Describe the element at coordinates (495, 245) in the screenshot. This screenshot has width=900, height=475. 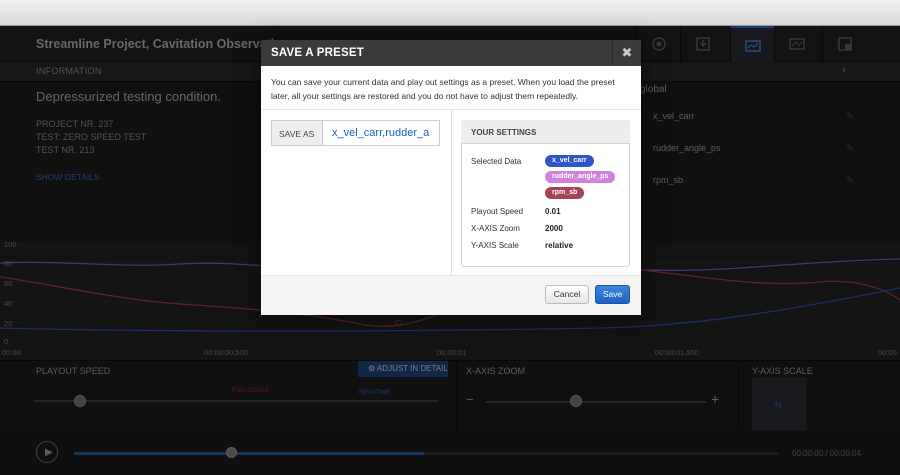
I see `yaxis-scale-setting-label: Y-AXIS Scale` at that location.